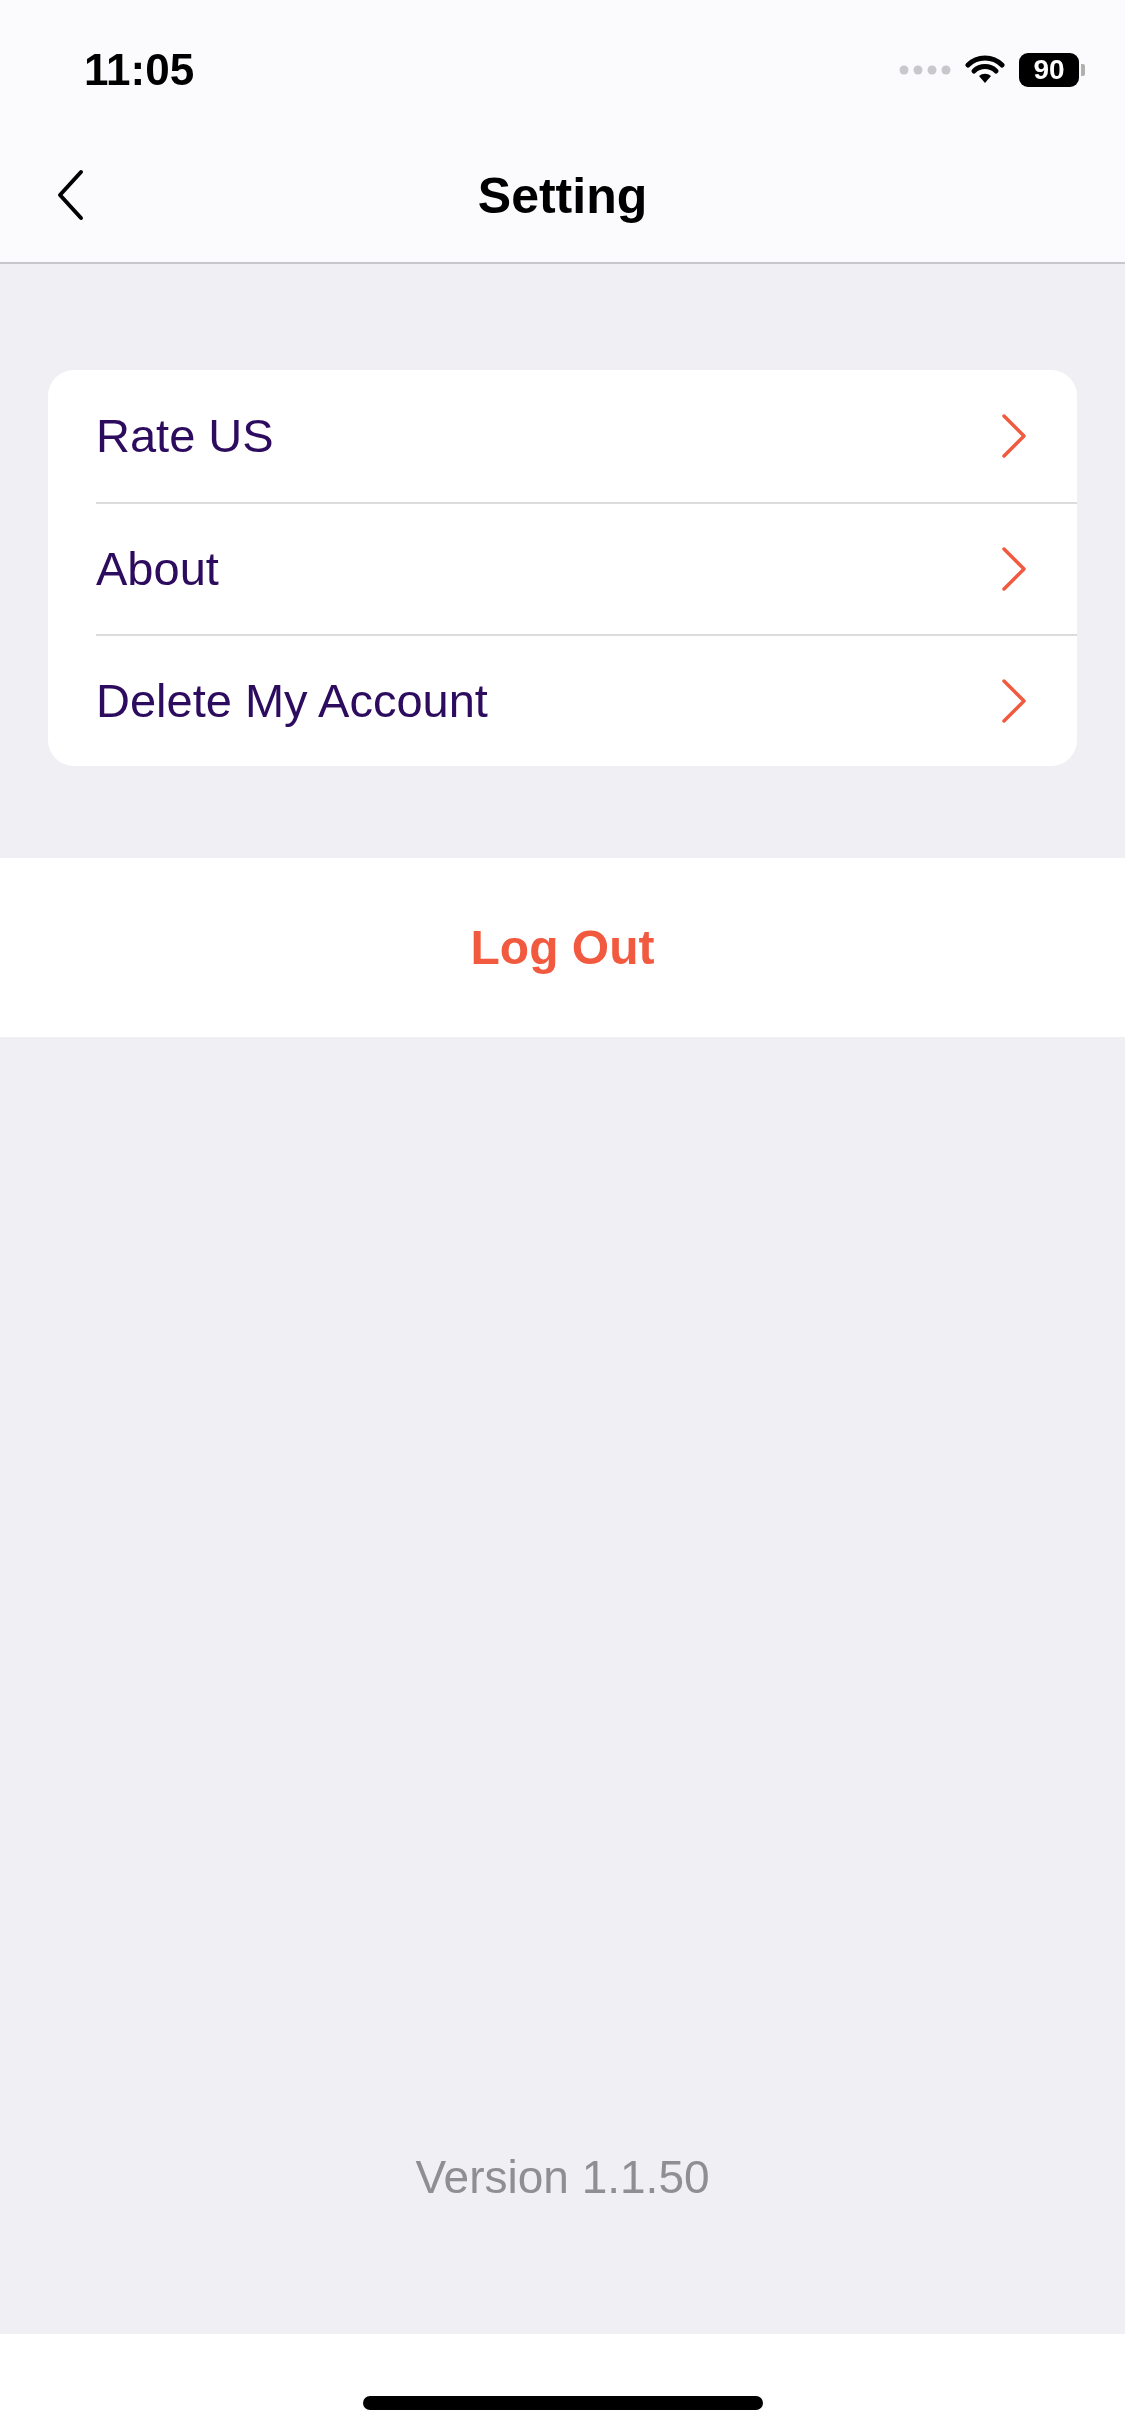  What do you see at coordinates (925, 70) in the screenshot?
I see `signal-icon` at bounding box center [925, 70].